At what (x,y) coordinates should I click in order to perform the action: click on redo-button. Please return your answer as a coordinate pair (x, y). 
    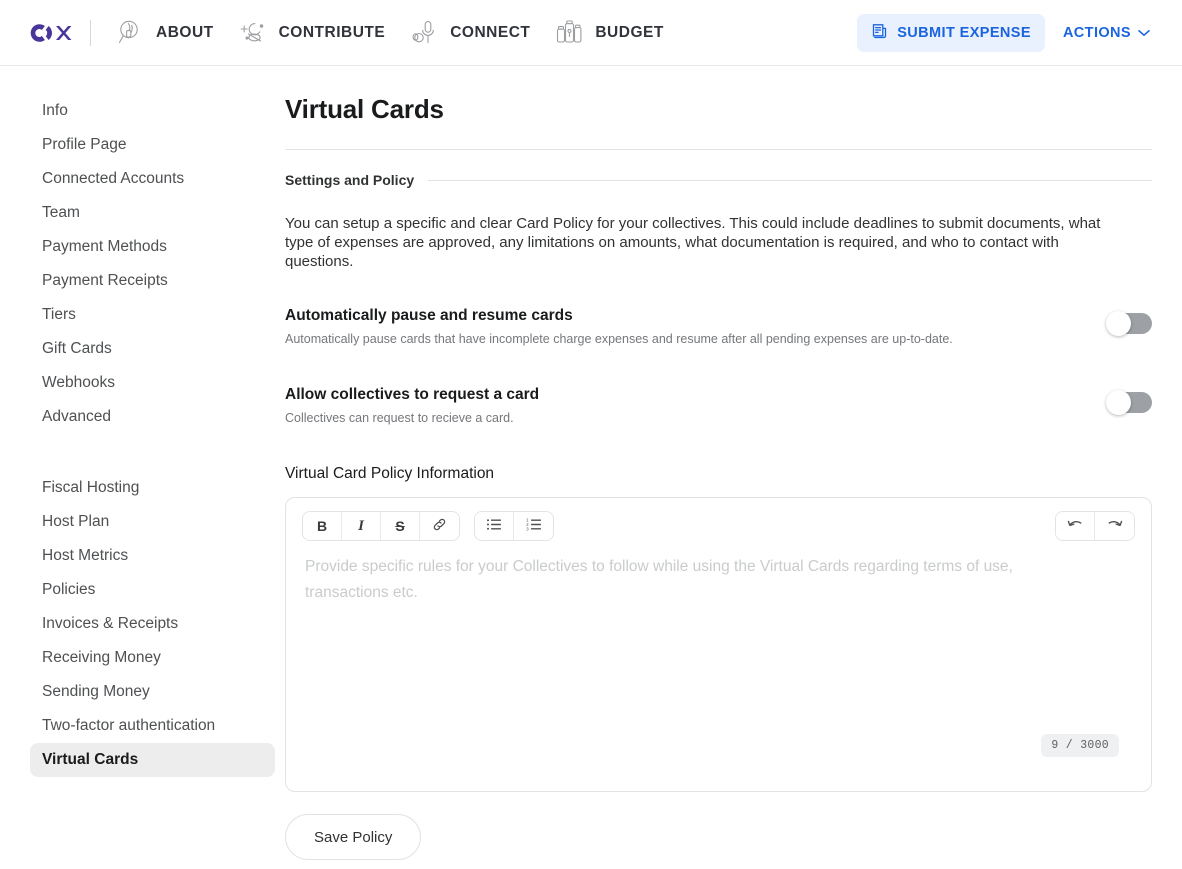
    Looking at the image, I should click on (1114, 526).